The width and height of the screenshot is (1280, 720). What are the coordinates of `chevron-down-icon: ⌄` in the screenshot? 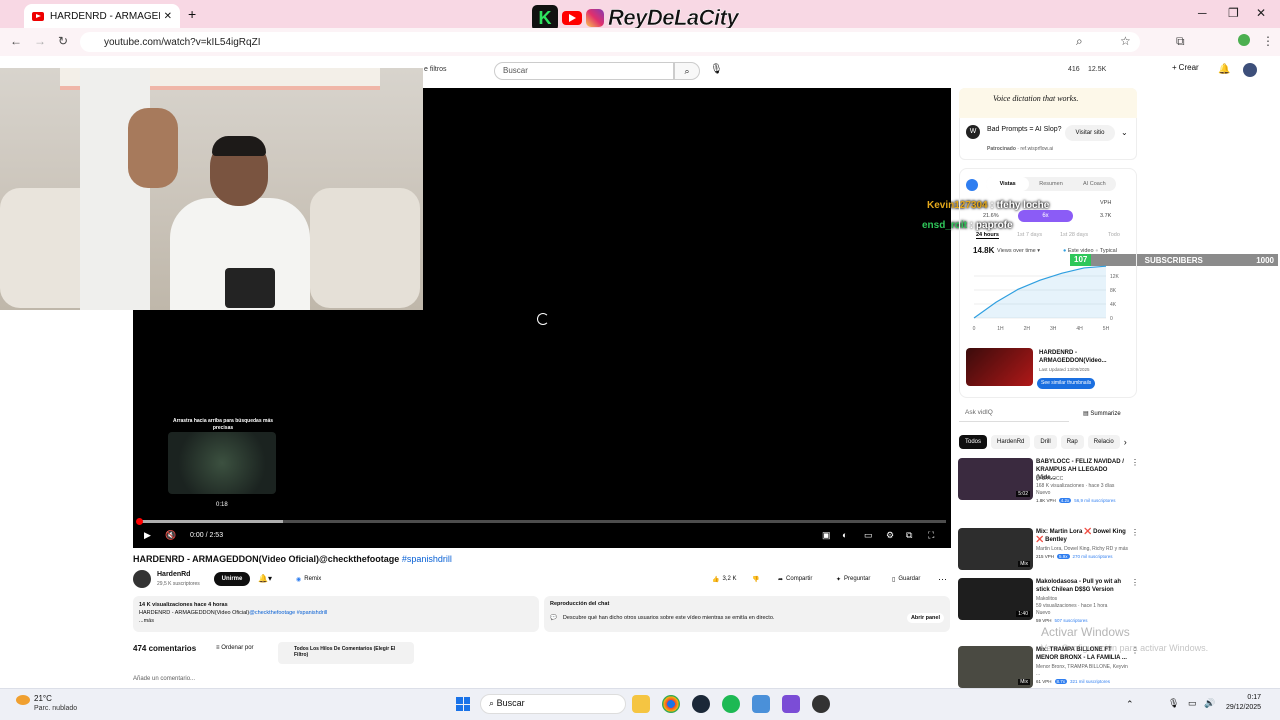 It's located at (1124, 132).